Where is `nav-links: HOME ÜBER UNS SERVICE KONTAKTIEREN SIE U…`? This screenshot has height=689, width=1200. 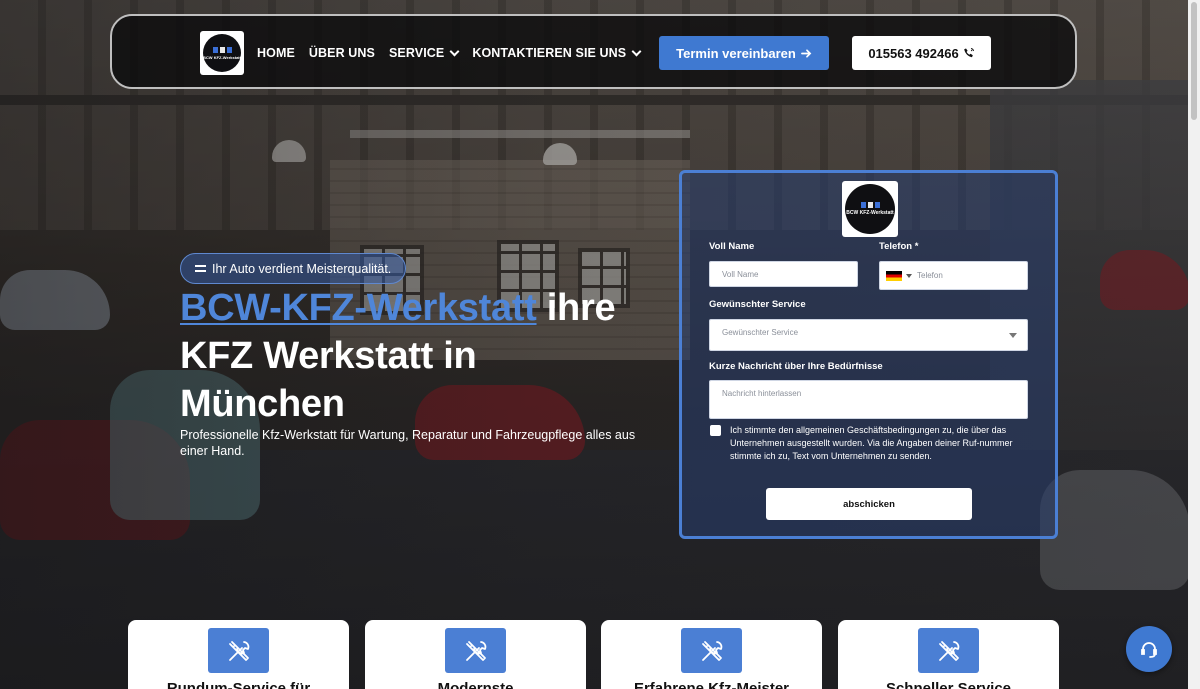
nav-links: HOME ÜBER UNS SERVICE KONTAKTIEREN SIE U… is located at coordinates (449, 53).